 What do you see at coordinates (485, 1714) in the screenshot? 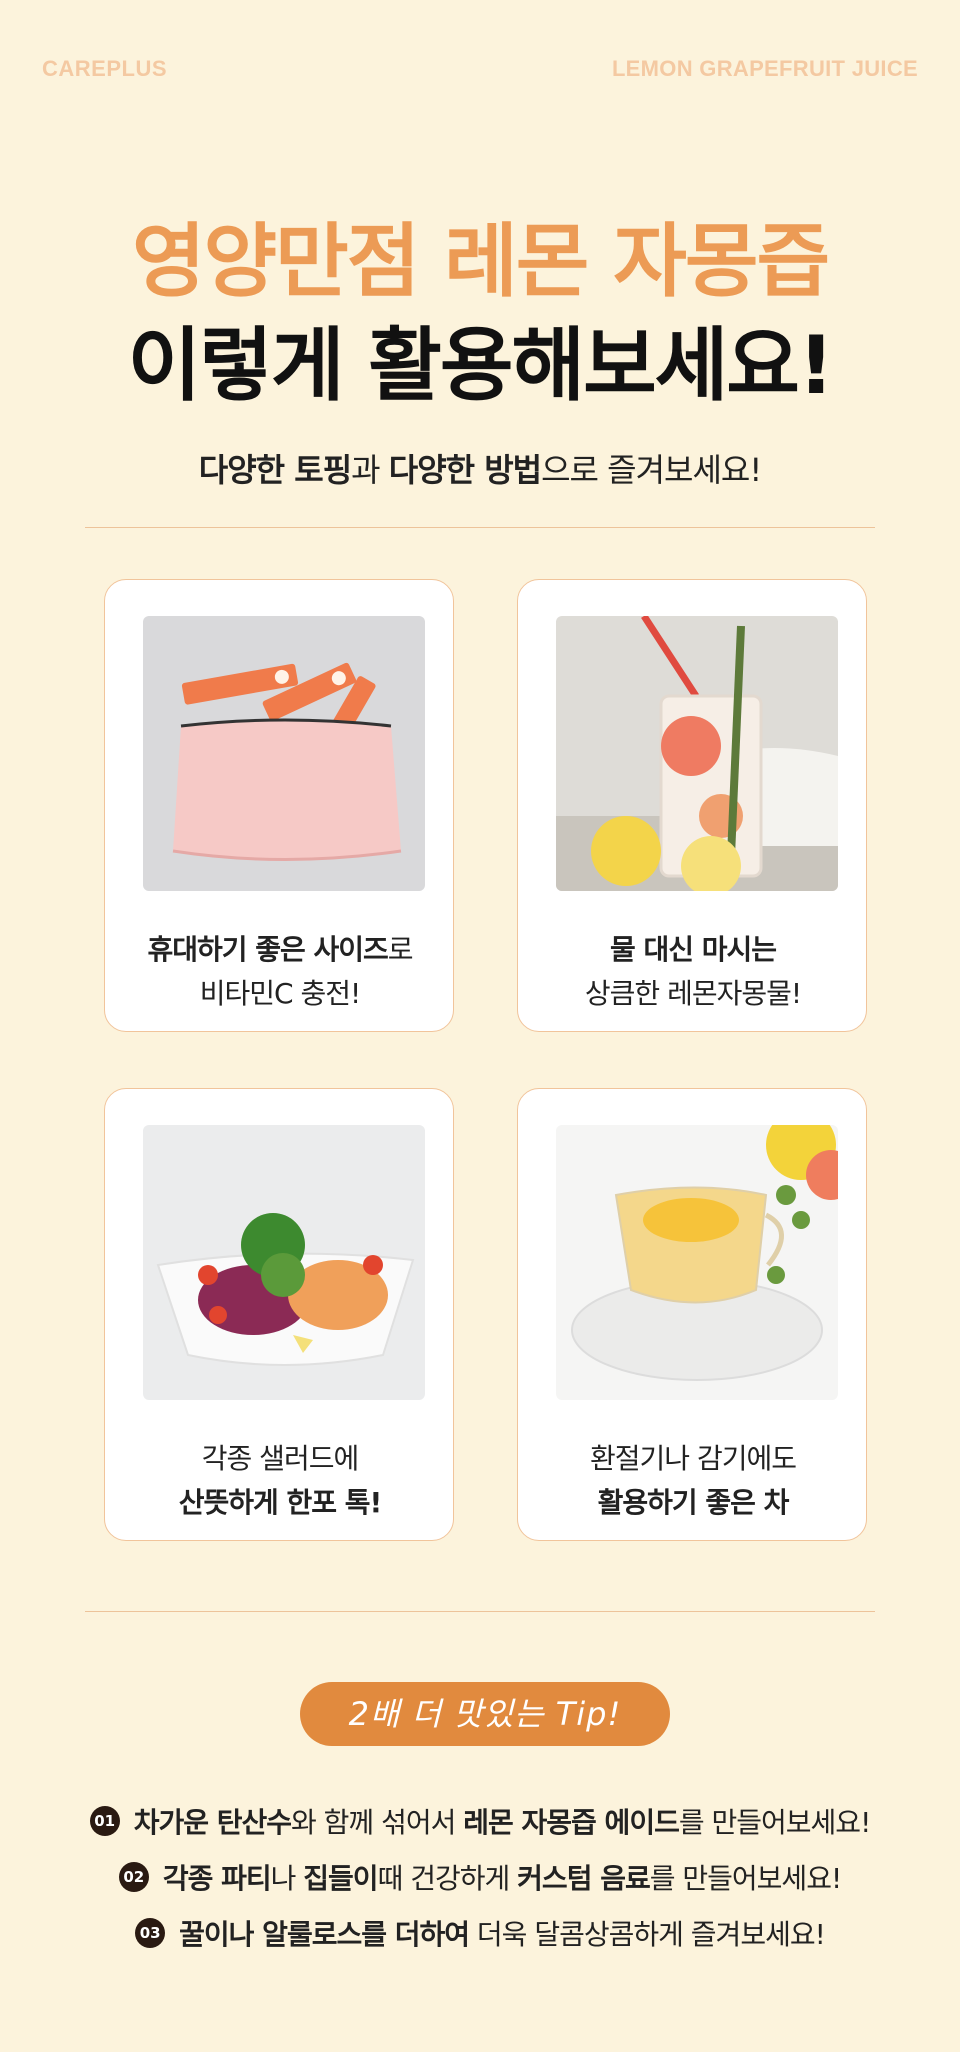
I see `tip-label-badge: 2배 더 맛있는 Tip!` at bounding box center [485, 1714].